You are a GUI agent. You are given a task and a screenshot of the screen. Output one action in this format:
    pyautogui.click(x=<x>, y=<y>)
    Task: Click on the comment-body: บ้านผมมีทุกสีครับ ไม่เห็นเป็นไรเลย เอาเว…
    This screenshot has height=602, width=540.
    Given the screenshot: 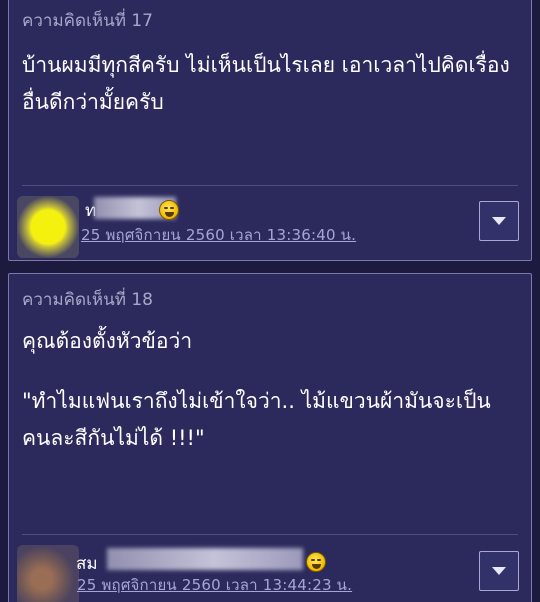 What is the action you would take?
    pyautogui.click(x=269, y=84)
    